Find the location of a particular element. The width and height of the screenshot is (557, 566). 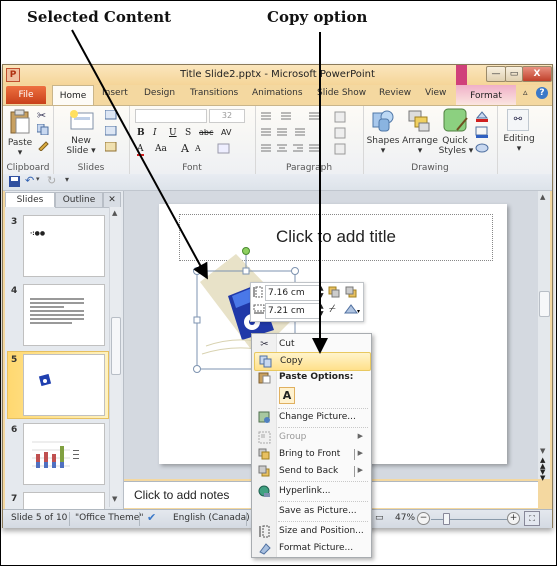

slide-vertical-scrollbar: ▲ ▼ ▲ ▲ ▼ ▼ is located at coordinates (544, 336).